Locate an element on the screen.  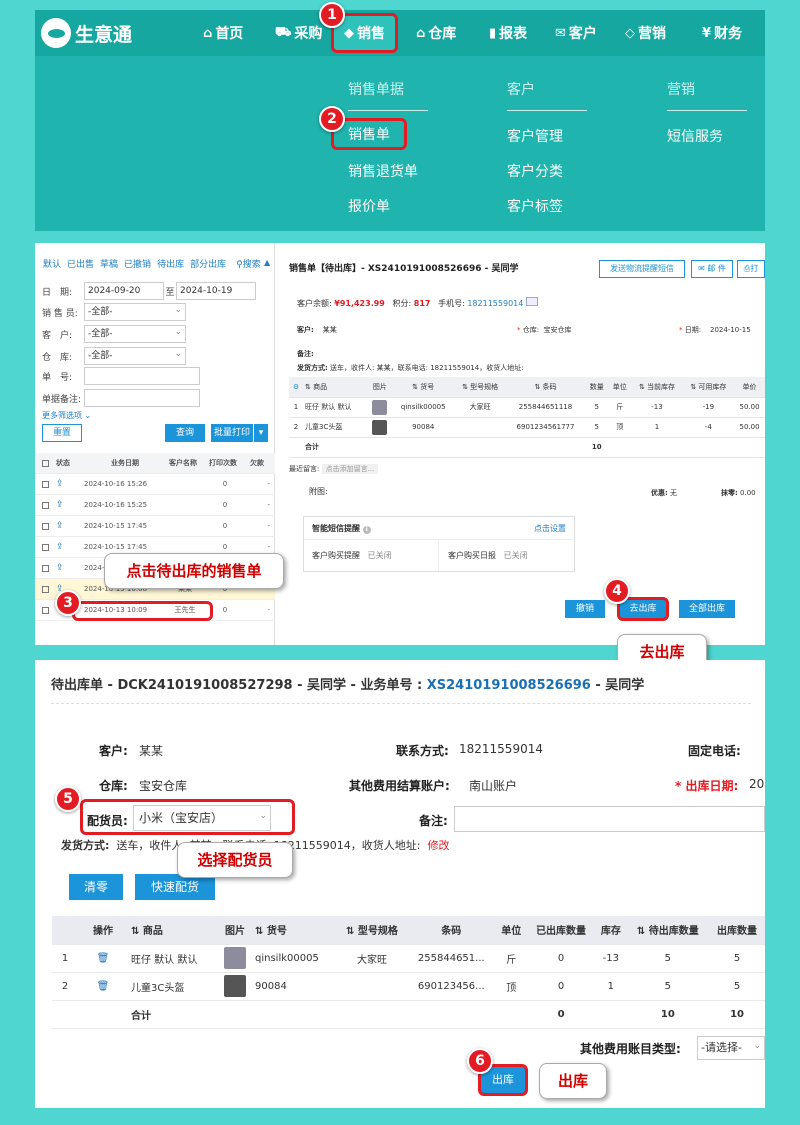
ship-info: 送车，收件人: 某某，联系电话: 18211559014，收货人地址: is located at coordinates (427, 368).